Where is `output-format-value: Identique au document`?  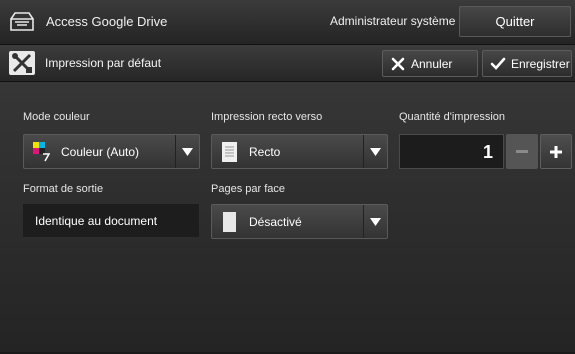
output-format-value: Identique au document is located at coordinates (96, 221).